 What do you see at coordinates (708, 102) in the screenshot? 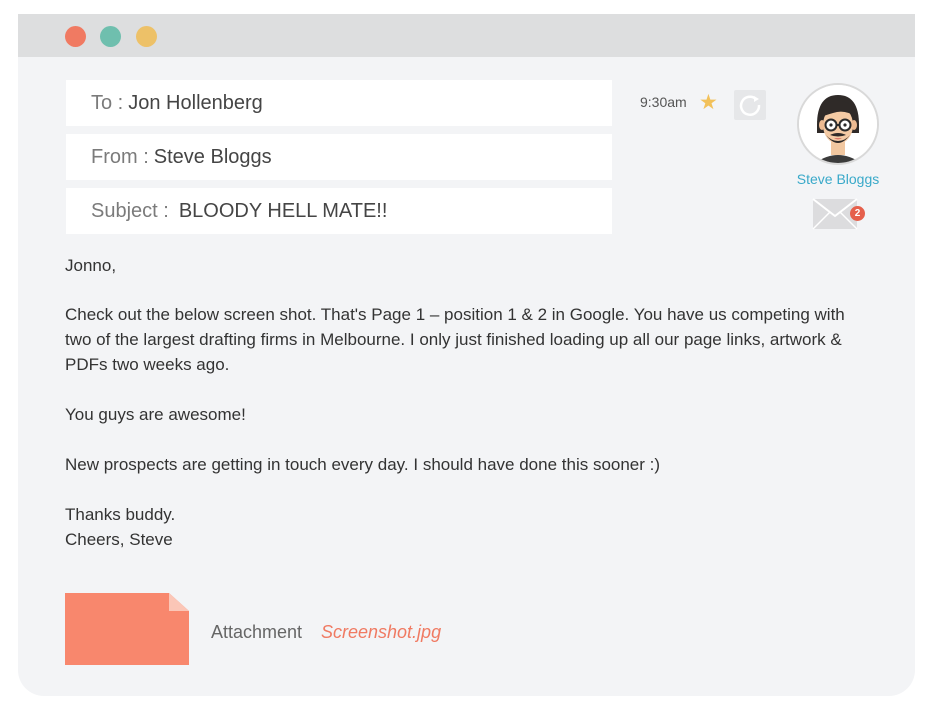
I see `star-icon: ★` at bounding box center [708, 102].